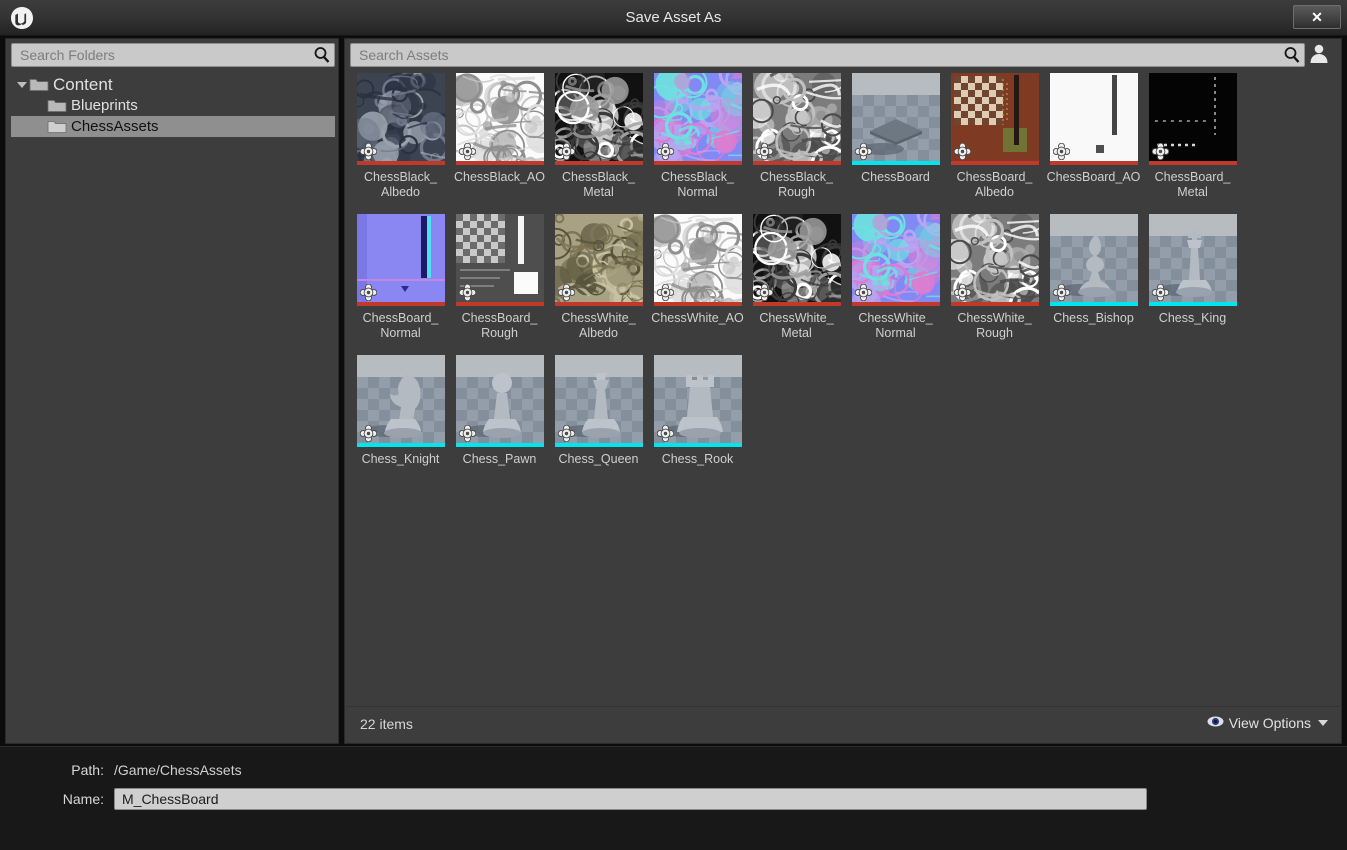  What do you see at coordinates (697, 184) in the screenshot?
I see `asset-name-label: ChessBlack_​Normal` at bounding box center [697, 184].